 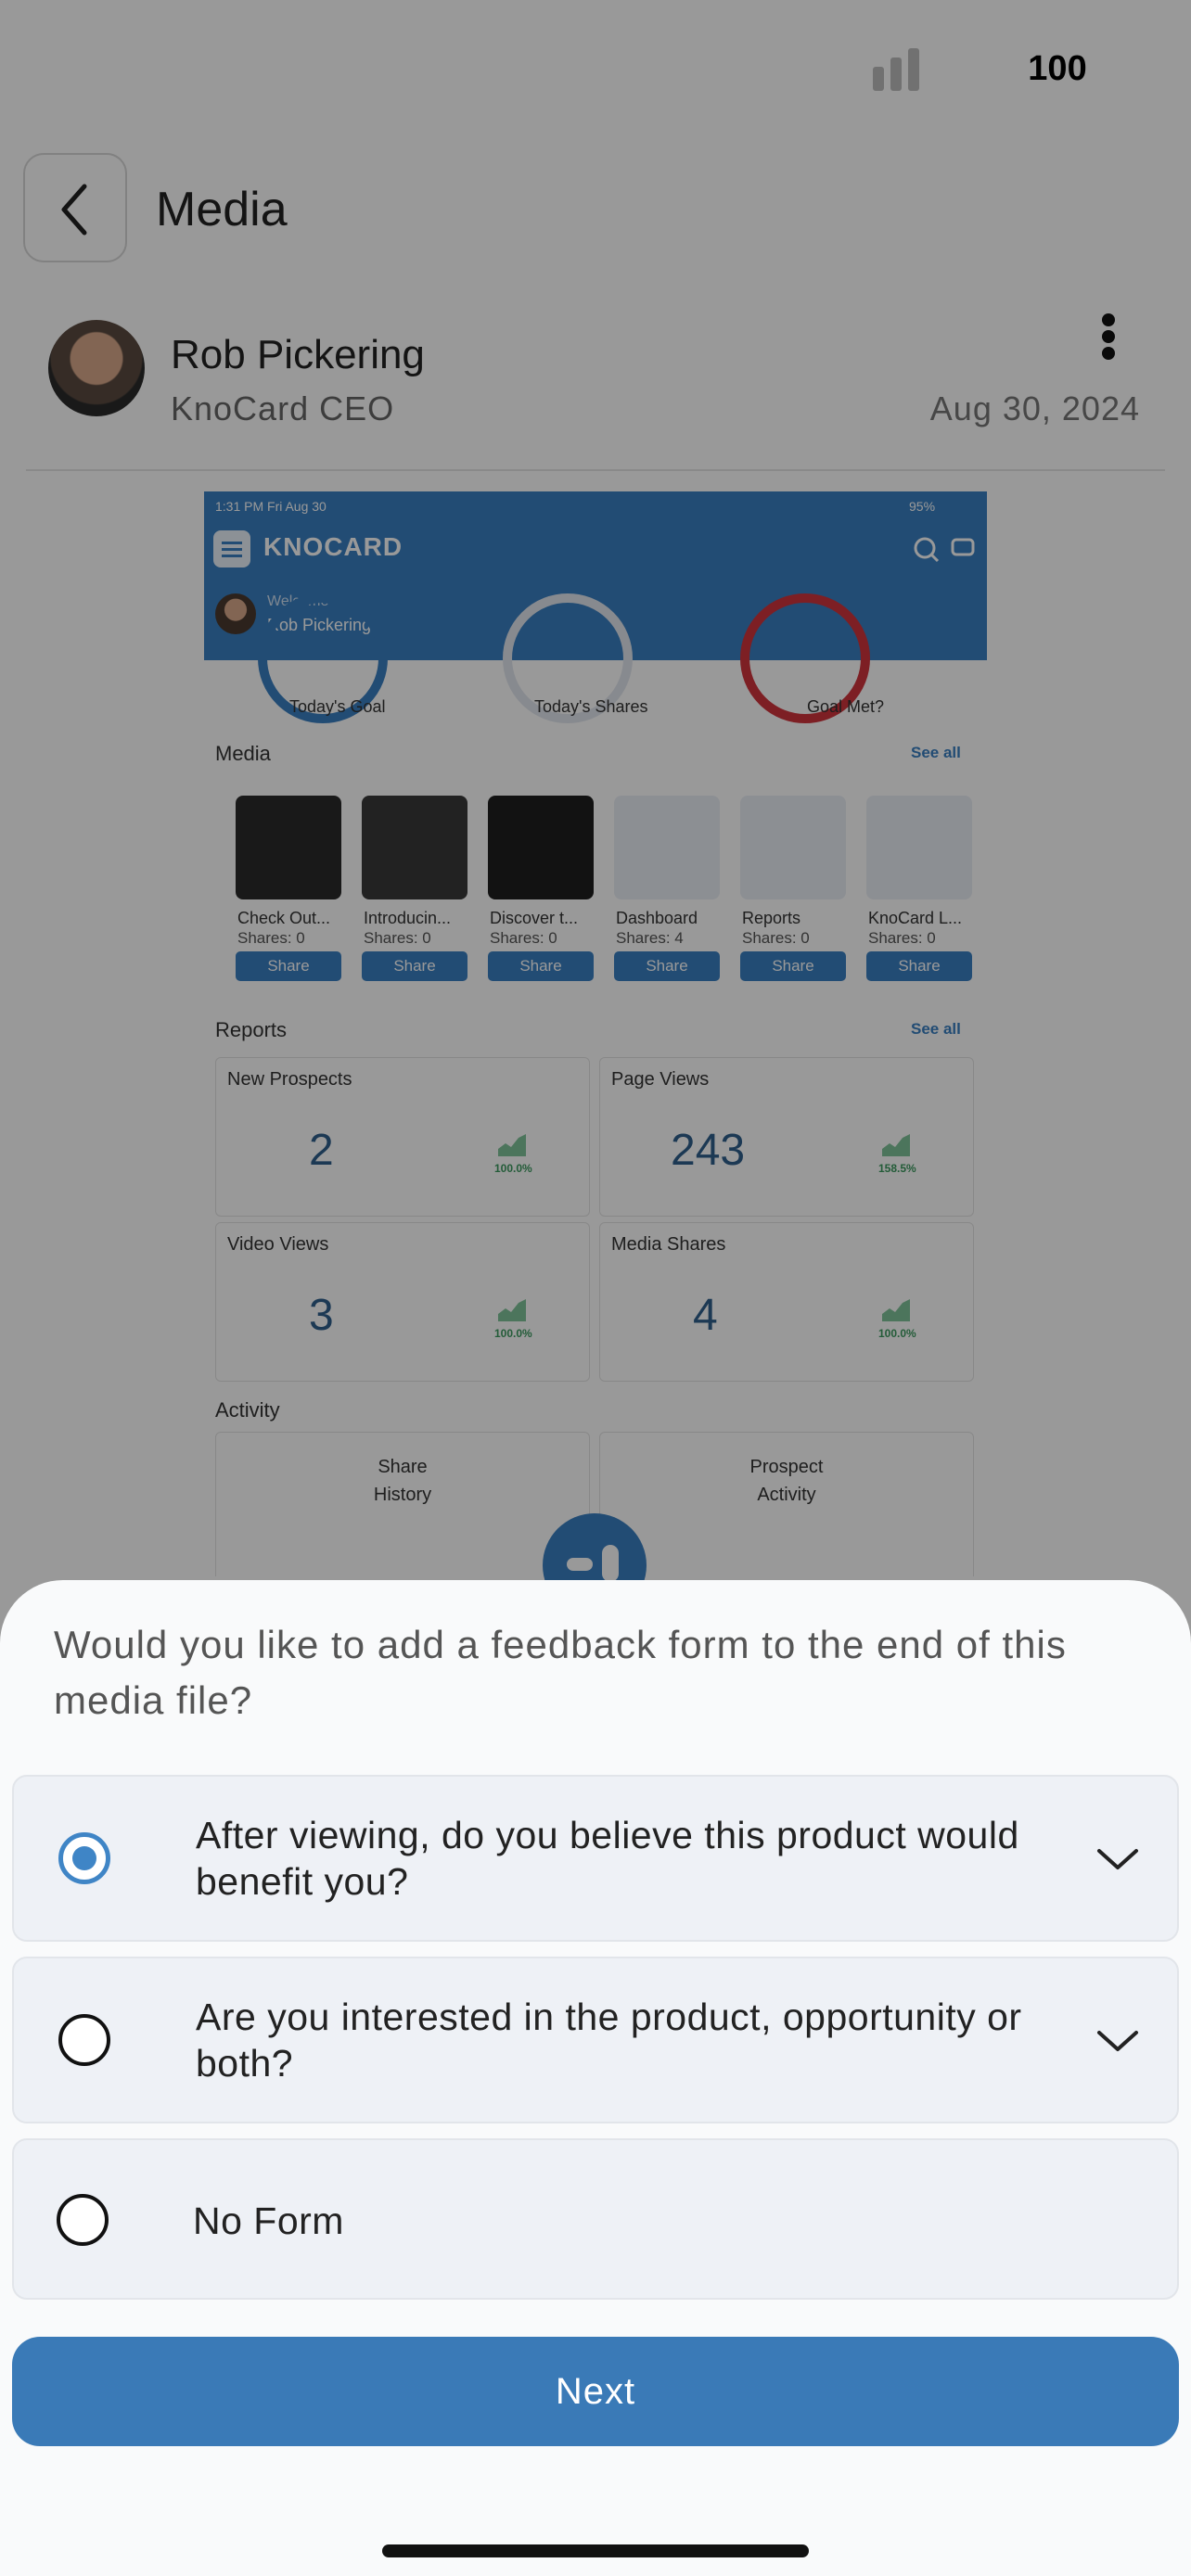 What do you see at coordinates (595, 2551) in the screenshot?
I see `home-indicator` at bounding box center [595, 2551].